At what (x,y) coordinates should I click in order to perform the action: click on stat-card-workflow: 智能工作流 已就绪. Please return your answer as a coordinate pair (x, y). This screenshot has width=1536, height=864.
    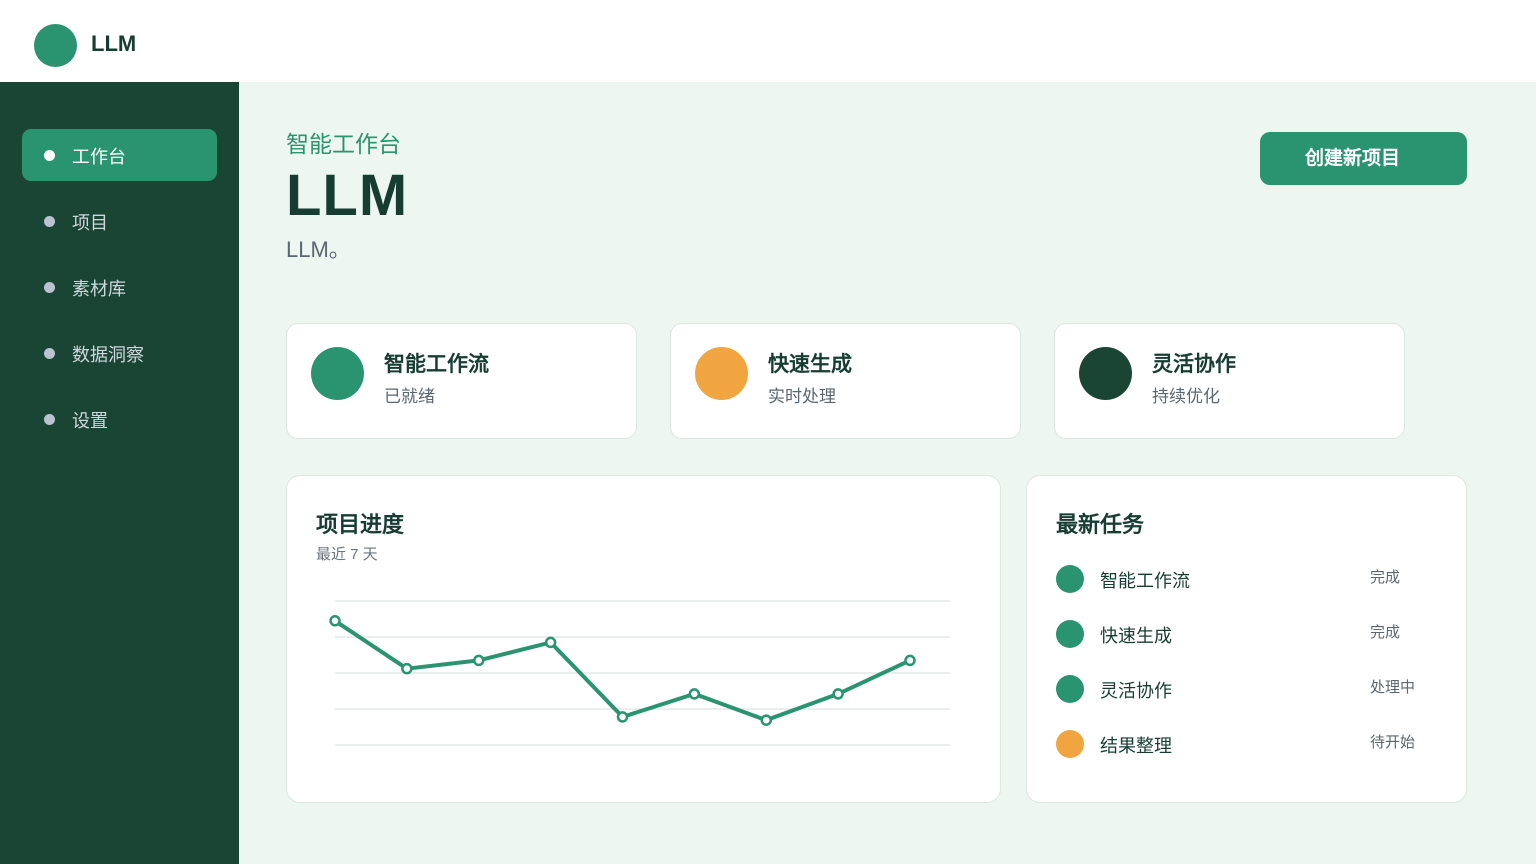
    Looking at the image, I should click on (461, 381).